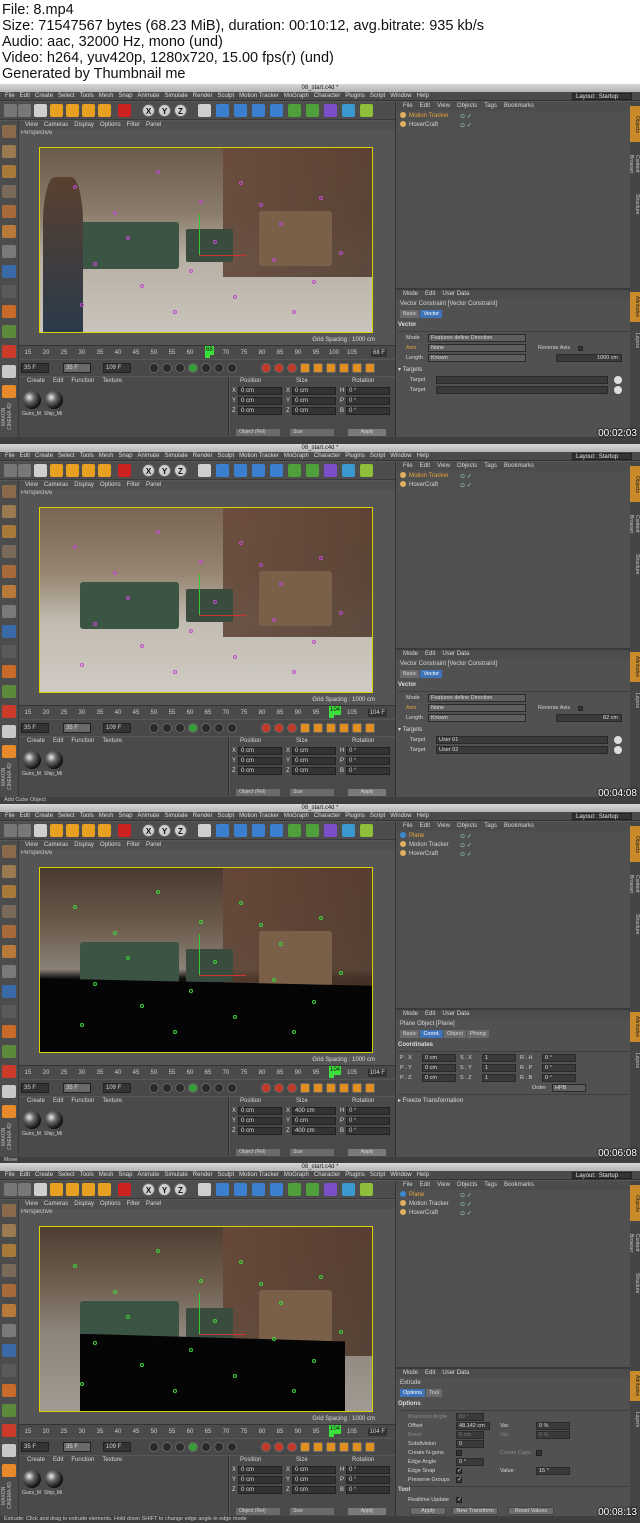 Image resolution: width=640 pixels, height=1523 pixels. I want to click on select-icon, so click(40, 830).